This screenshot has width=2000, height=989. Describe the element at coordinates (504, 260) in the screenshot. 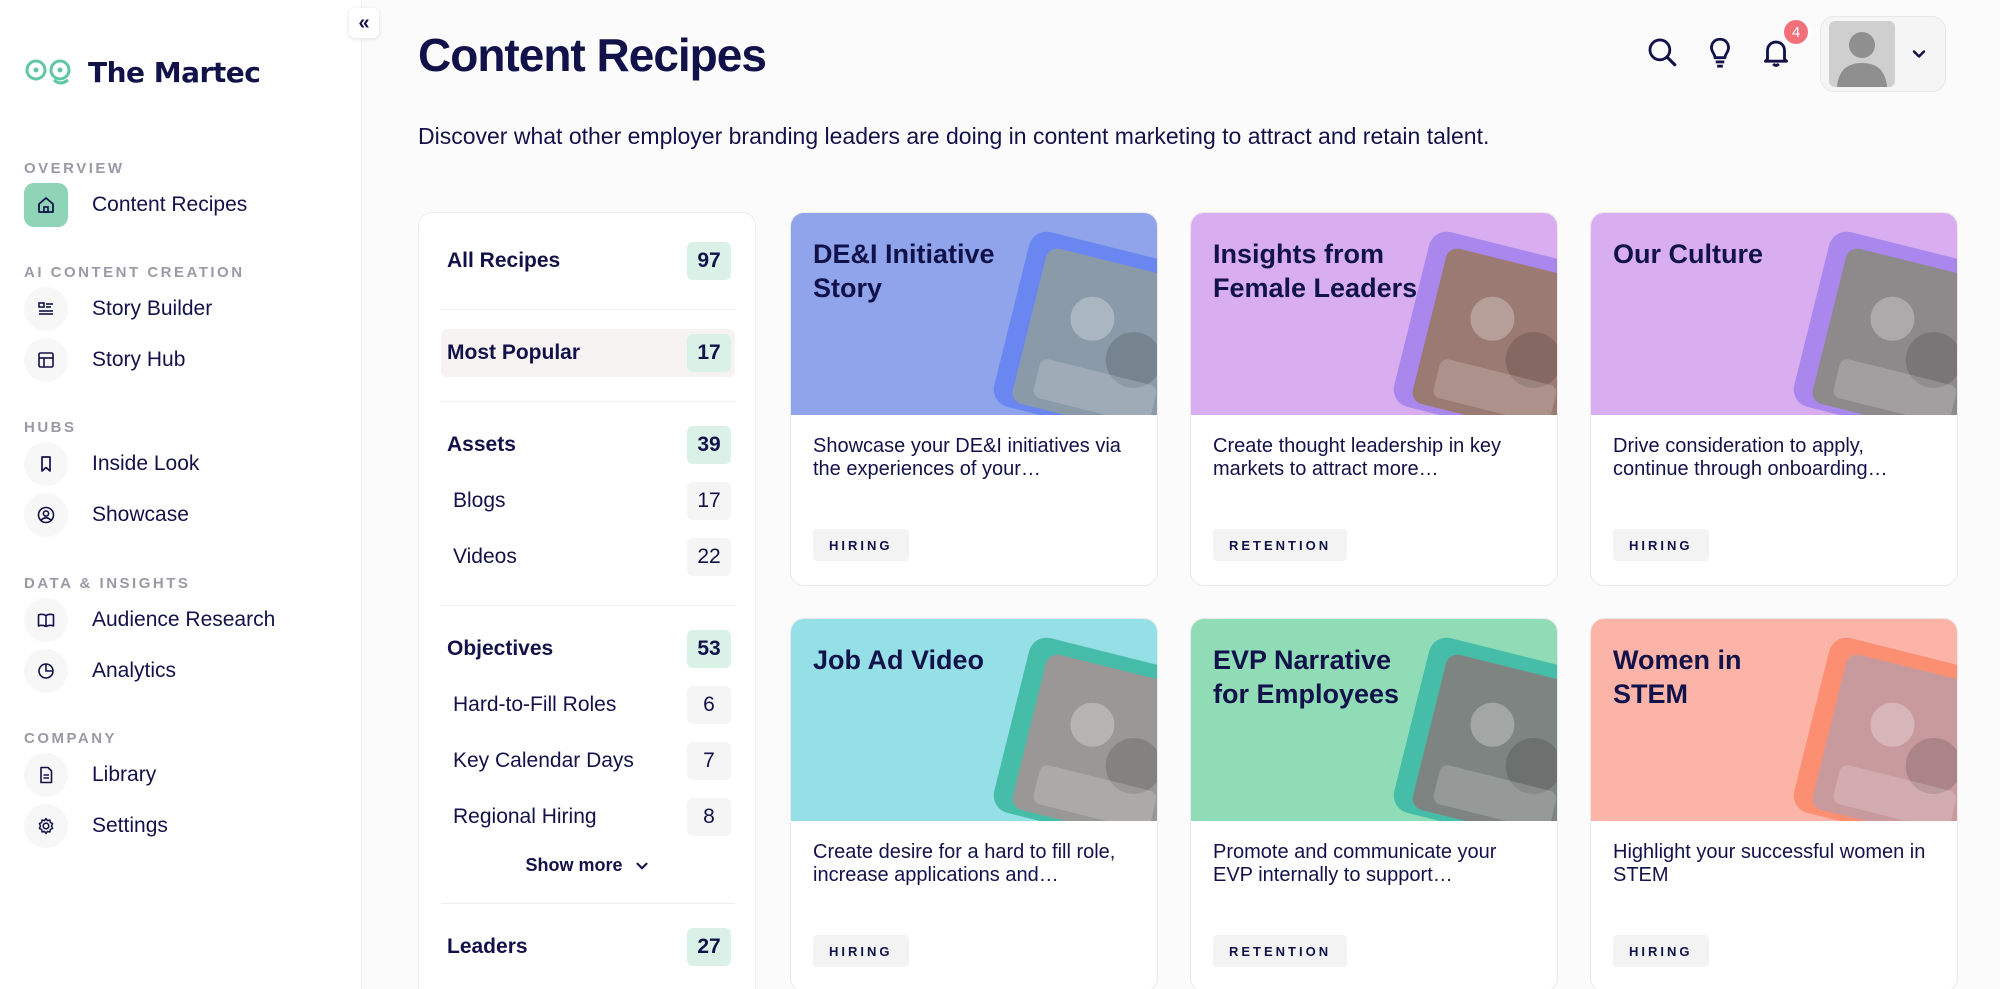

I see `filter-label: All Recipes` at that location.